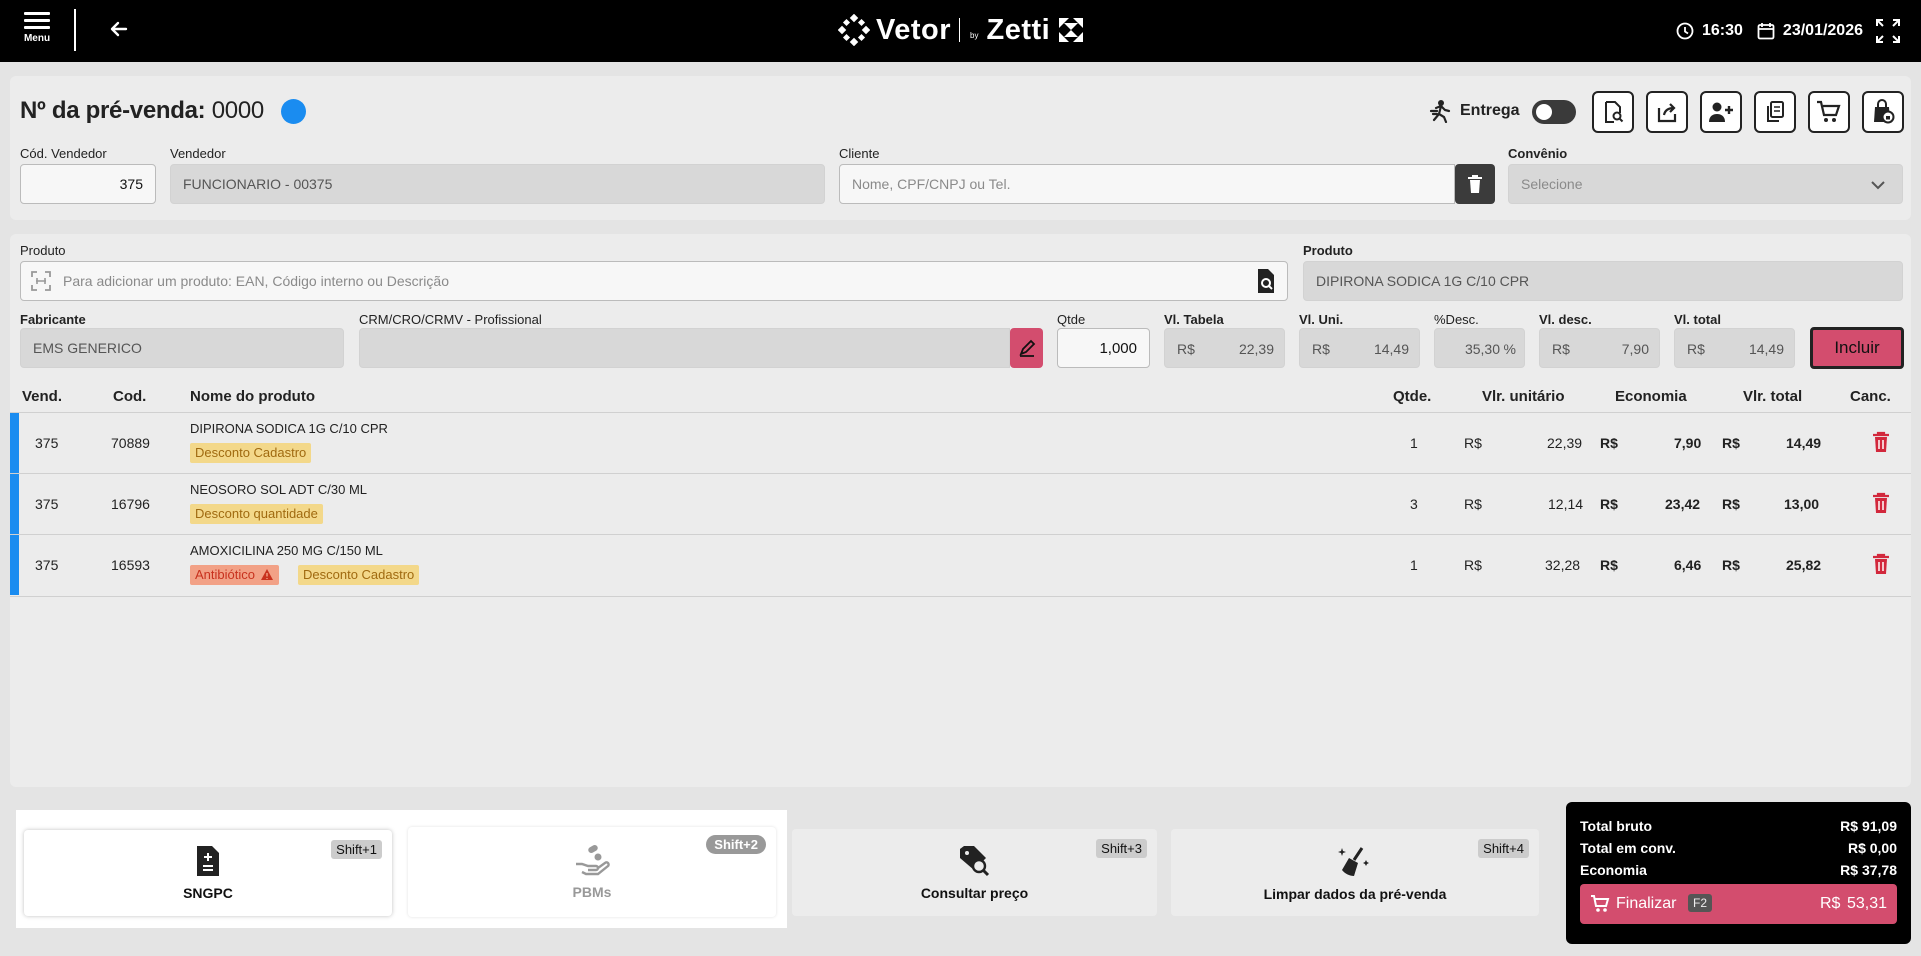  Describe the element at coordinates (1775, 112) in the screenshot. I see `copy-button` at that location.